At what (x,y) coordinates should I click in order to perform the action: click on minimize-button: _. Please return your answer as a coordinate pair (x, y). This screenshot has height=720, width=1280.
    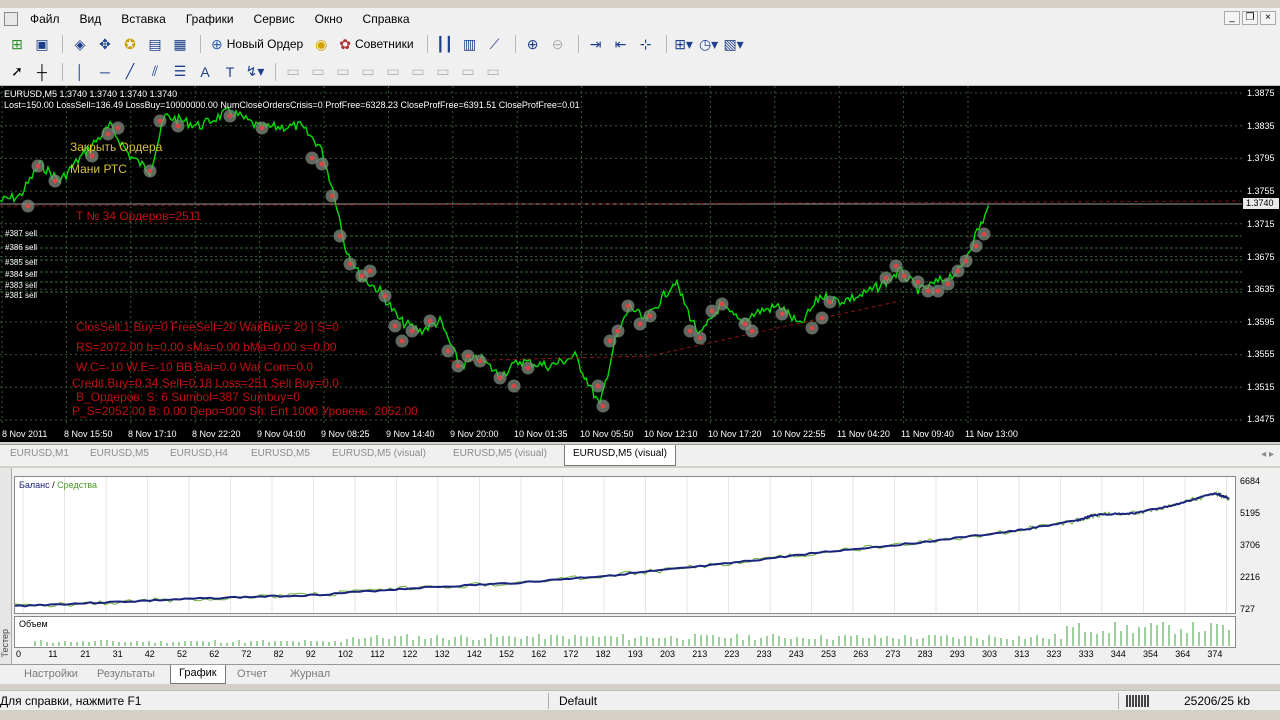
    Looking at the image, I should click on (1232, 18).